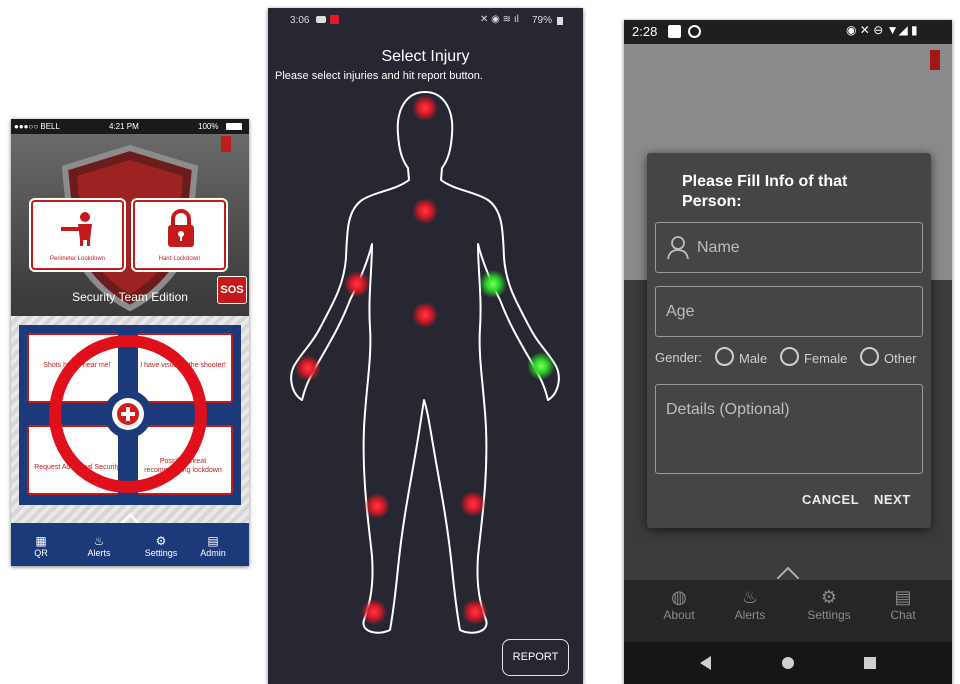 This screenshot has width=960, height=684. Describe the element at coordinates (475, 612) in the screenshot. I see `injury-point-left-foot` at that location.